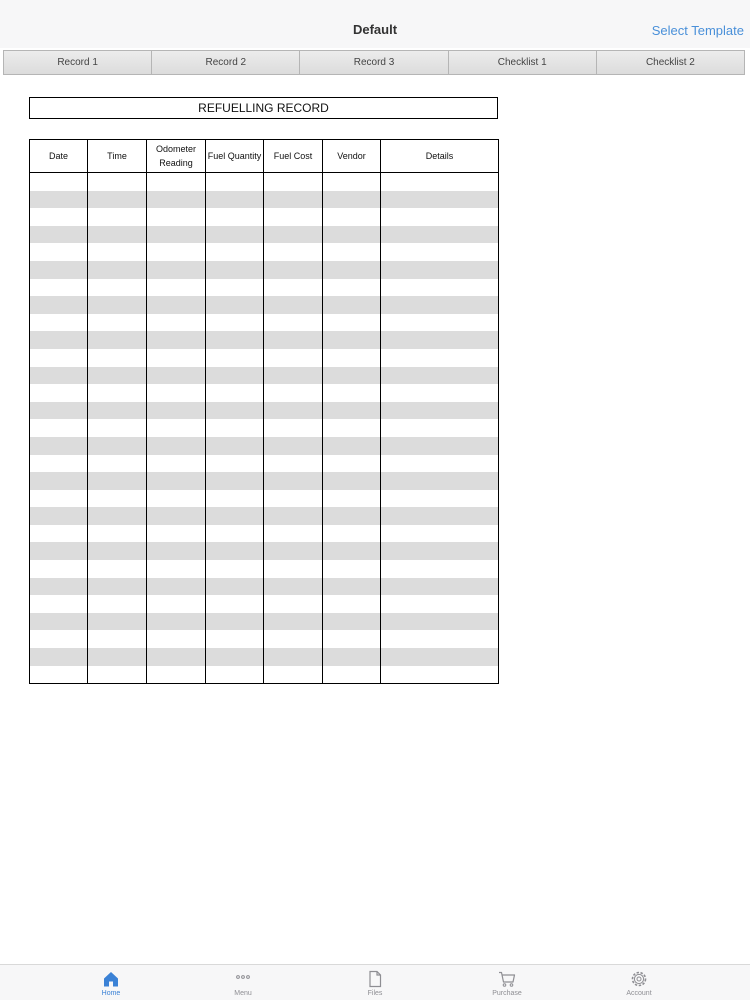  Describe the element at coordinates (226, 62) in the screenshot. I see `tab-record-2: Record 2` at that location.